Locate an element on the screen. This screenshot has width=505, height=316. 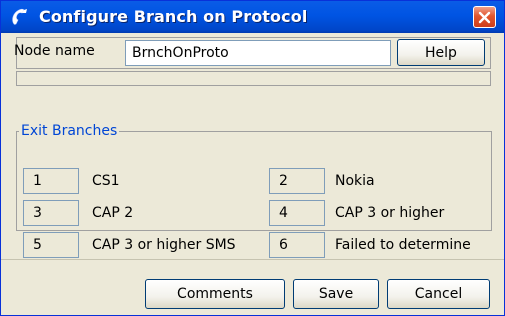
branch-label: CAP 3 or higher SMS is located at coordinates (164, 245).